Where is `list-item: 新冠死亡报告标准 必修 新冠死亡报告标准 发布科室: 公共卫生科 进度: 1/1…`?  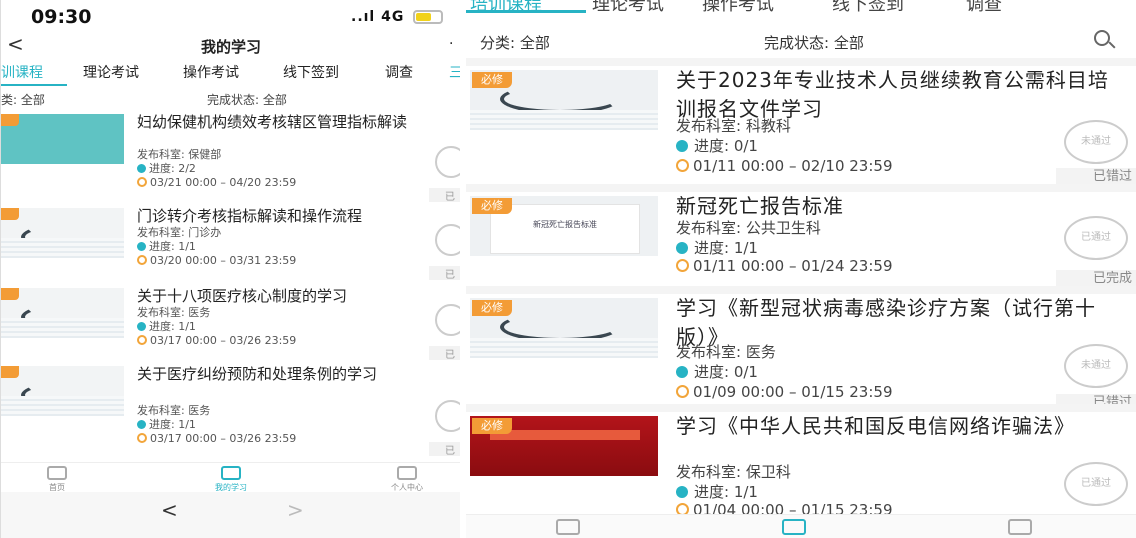
list-item: 新冠死亡报告标准 必修 新冠死亡报告标准 发布科室: 公共卫生科 进度: 1/1… is located at coordinates (801, 236).